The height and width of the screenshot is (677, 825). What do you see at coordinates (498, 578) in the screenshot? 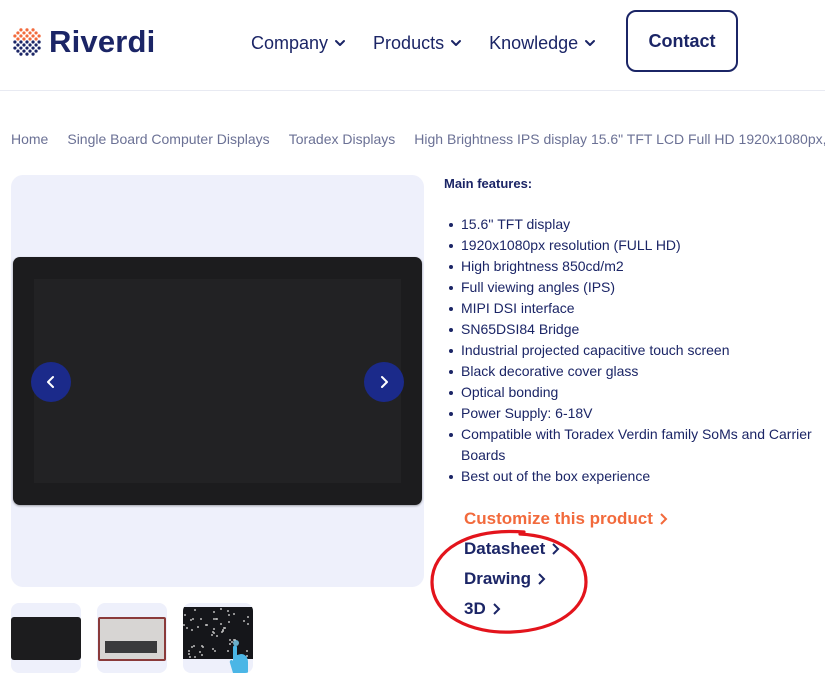
I see `drawing-label: Drawing` at bounding box center [498, 578].